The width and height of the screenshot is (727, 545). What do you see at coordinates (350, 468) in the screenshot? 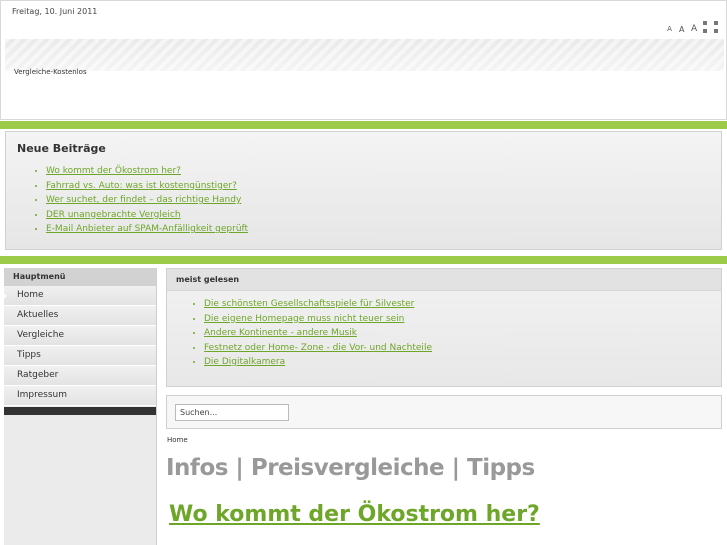
I see `page-slogan: Infos | Preisvergleiche | Tipps` at bounding box center [350, 468].